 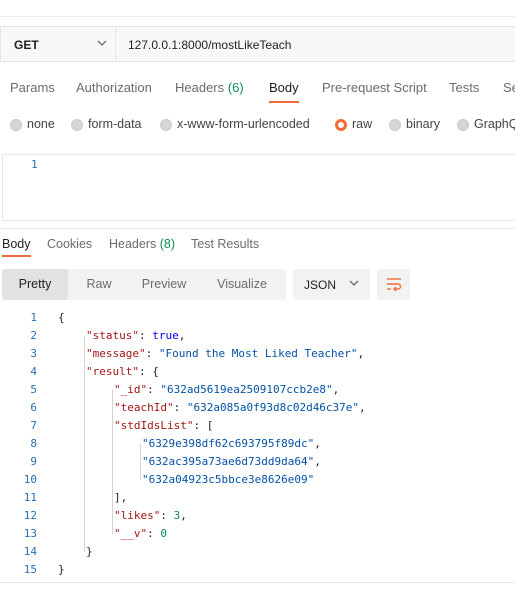 I want to click on radio-form-data-label: form-data, so click(x=115, y=124).